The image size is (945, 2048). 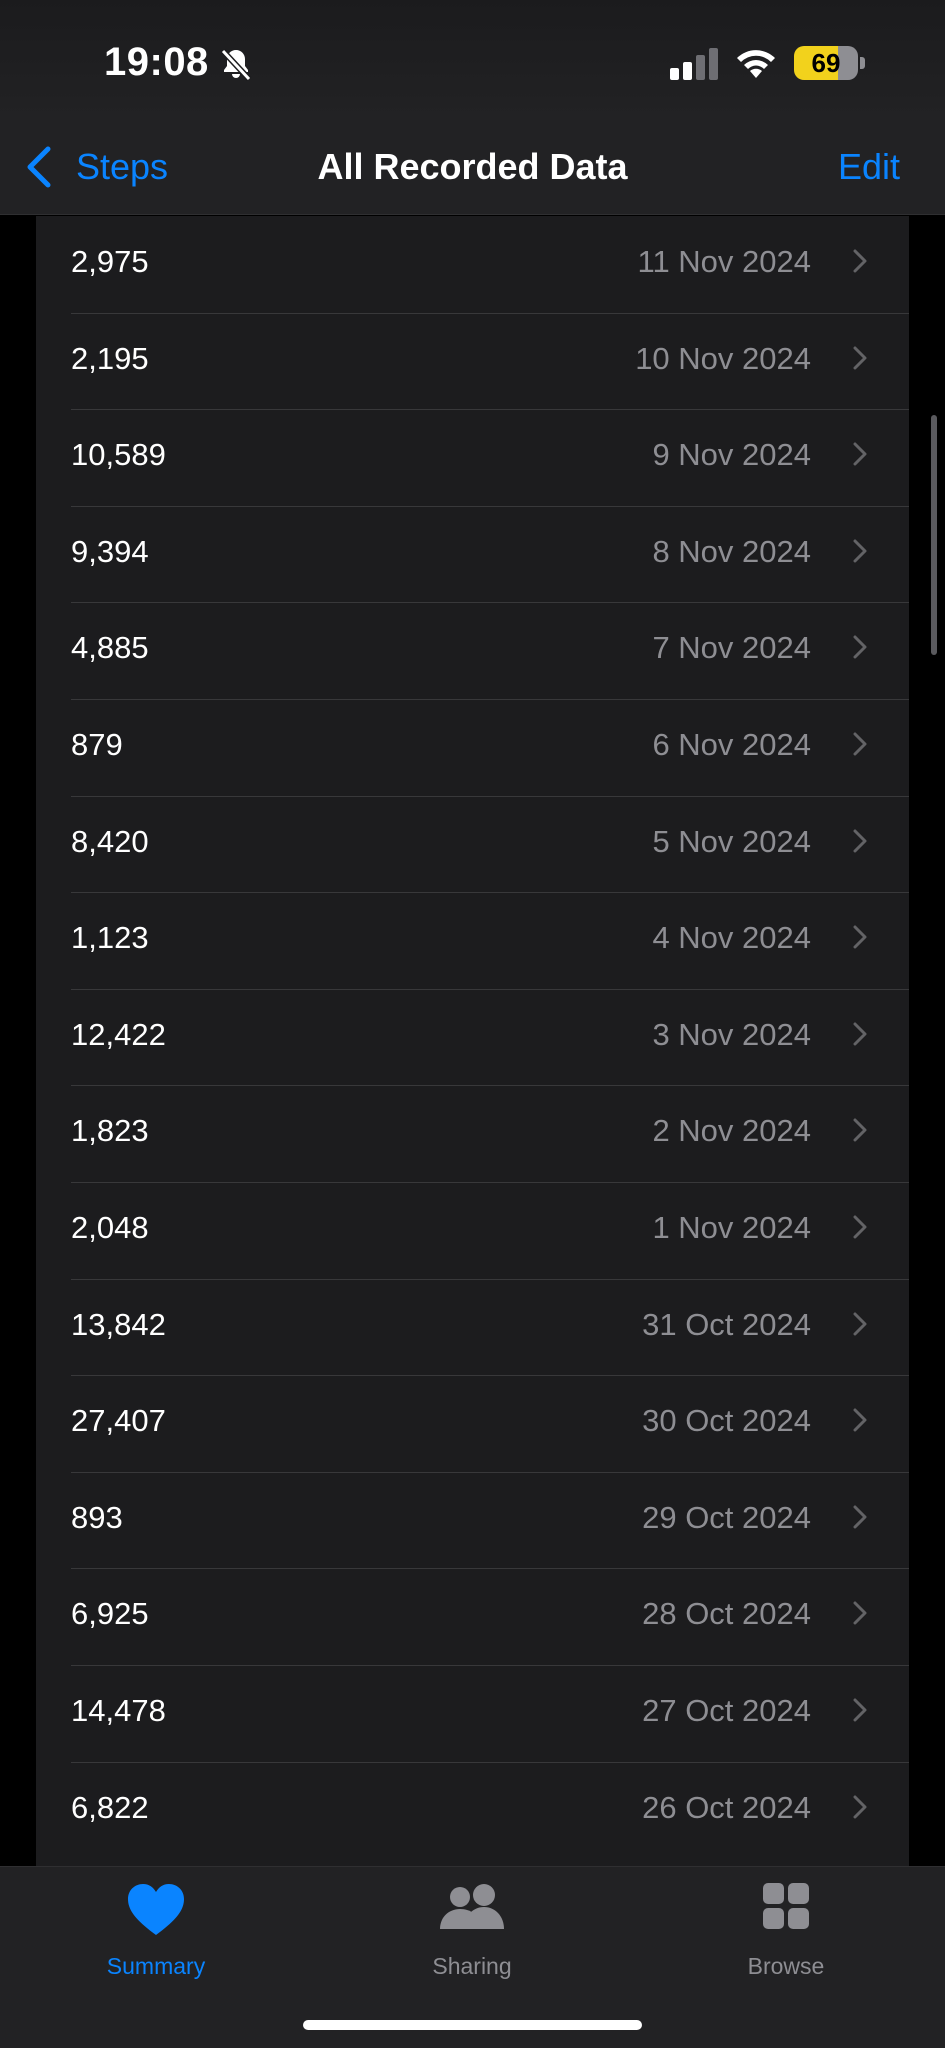 What do you see at coordinates (756, 64) in the screenshot?
I see `wifi-icon` at bounding box center [756, 64].